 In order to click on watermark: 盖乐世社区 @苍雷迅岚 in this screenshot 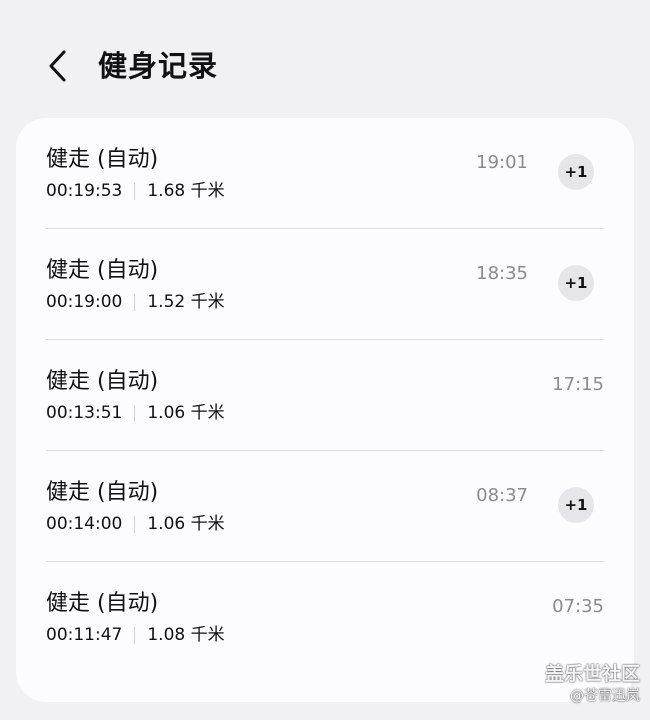, I will do `click(592, 684)`.